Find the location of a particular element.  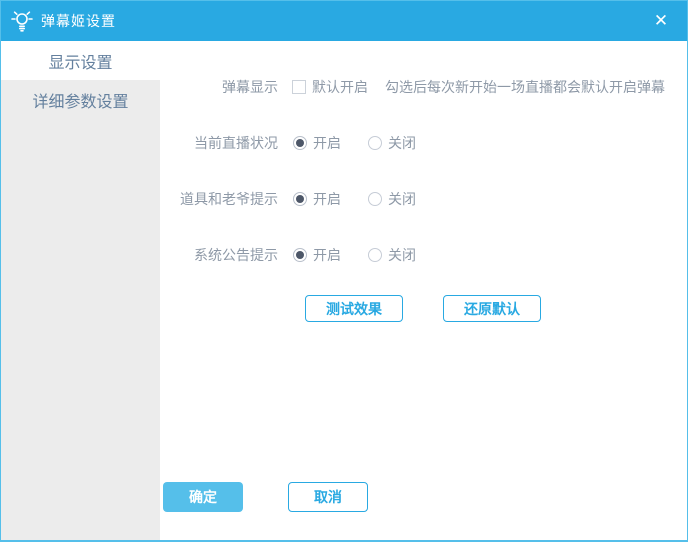

sidebar-item-label: 显示设置 is located at coordinates (80, 62).